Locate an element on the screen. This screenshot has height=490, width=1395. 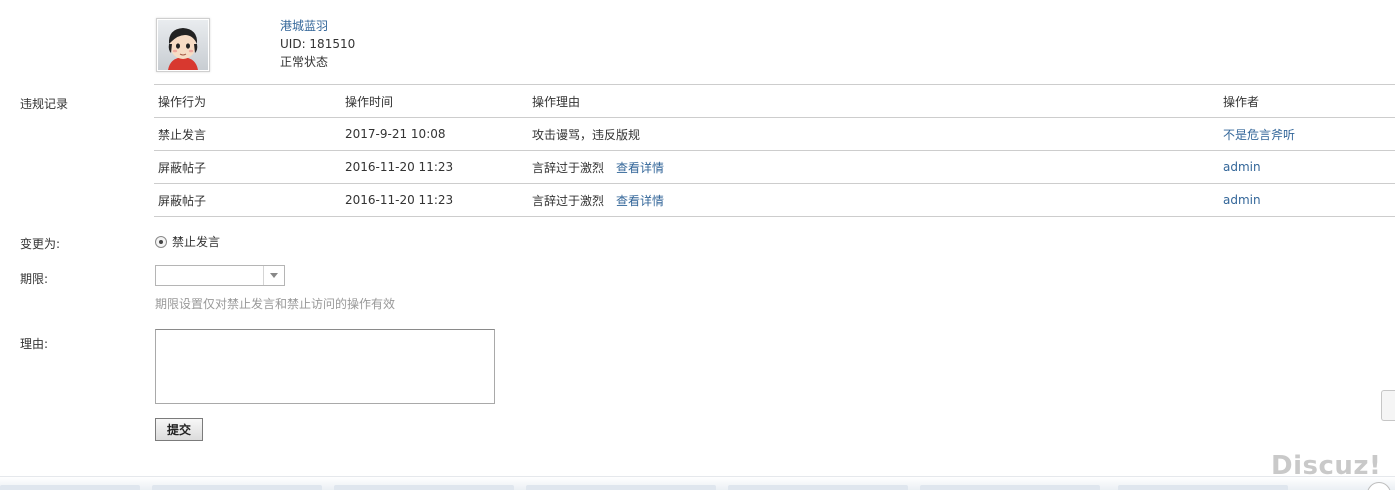
period-hint: 期限设置仅对禁止发言和禁止访问的操作有效 is located at coordinates (275, 304).